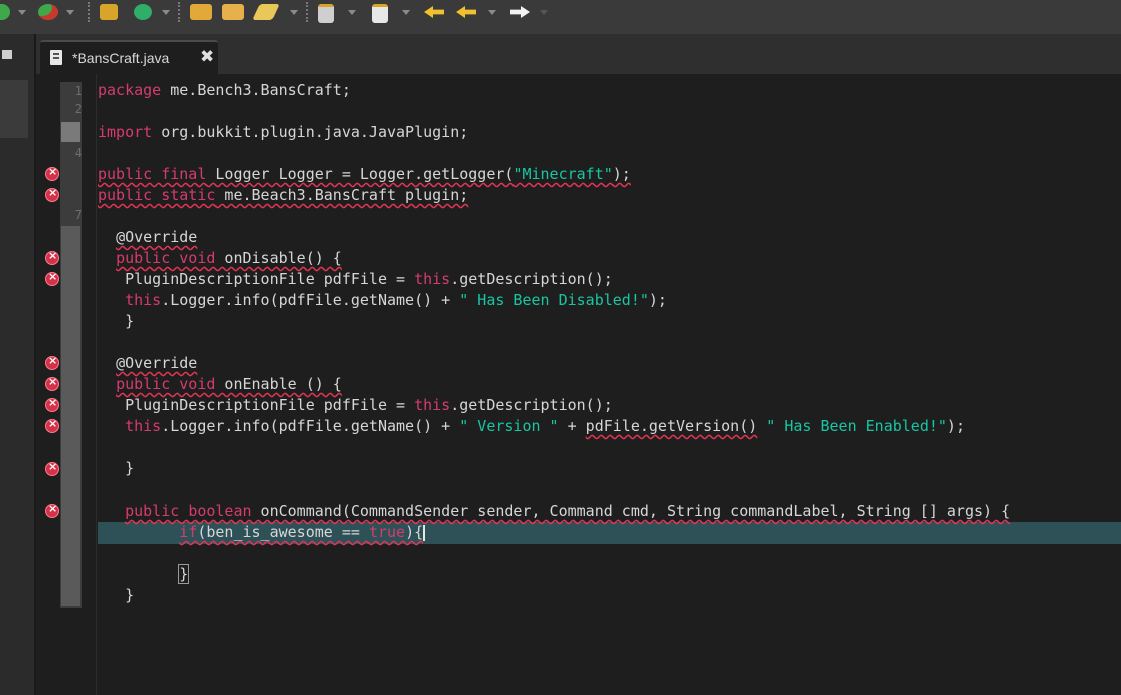 This screenshot has width=1121, height=695. I want to click on string-literal: "Minecraft", so click(563, 174).